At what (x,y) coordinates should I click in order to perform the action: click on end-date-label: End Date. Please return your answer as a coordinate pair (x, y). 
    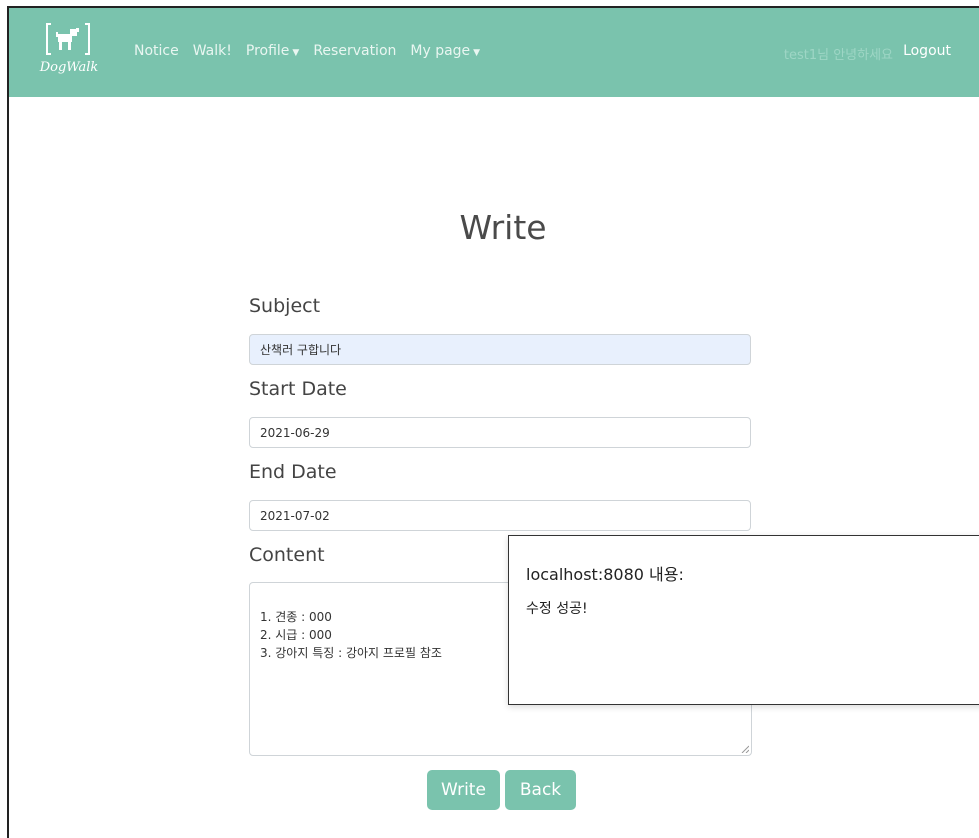
    Looking at the image, I should click on (293, 472).